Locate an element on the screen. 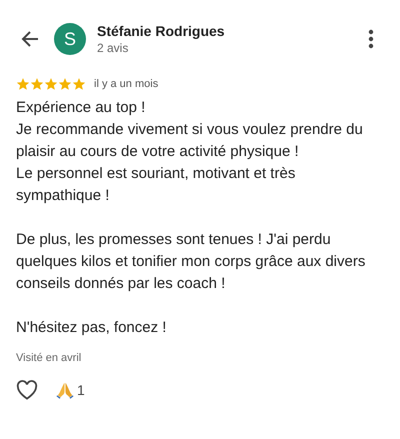 The height and width of the screenshot is (439, 400). review-text: Je recommande vivement si vous voulez prendre du plaisir au cours de votre activité physique ! is located at coordinates (190, 141).